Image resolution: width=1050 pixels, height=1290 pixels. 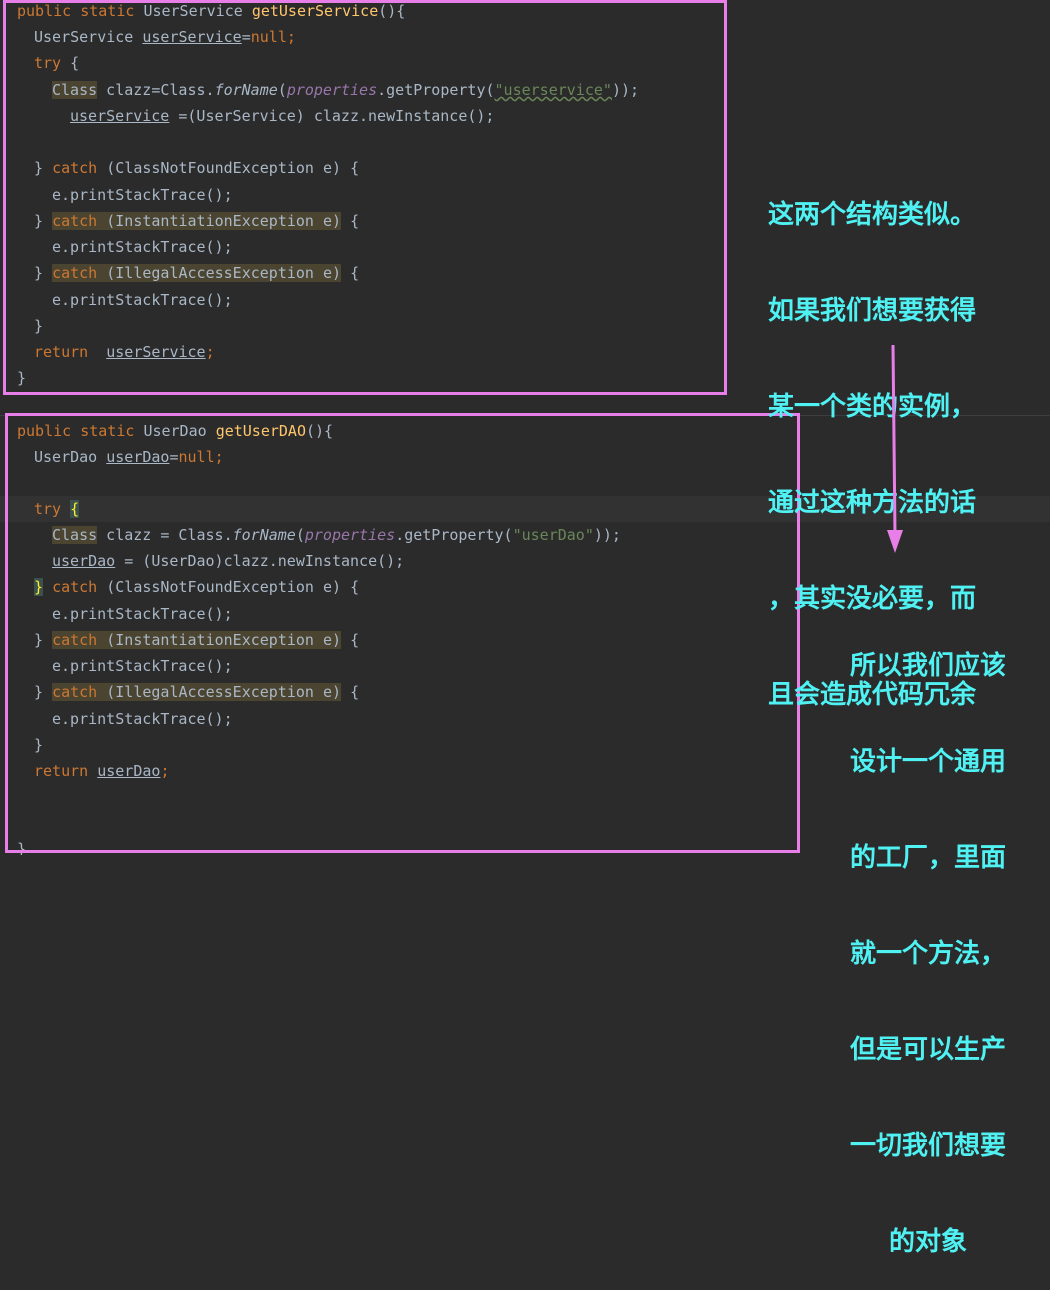 I want to click on annotation-line: 一切我们想要, so click(x=927, y=1146).